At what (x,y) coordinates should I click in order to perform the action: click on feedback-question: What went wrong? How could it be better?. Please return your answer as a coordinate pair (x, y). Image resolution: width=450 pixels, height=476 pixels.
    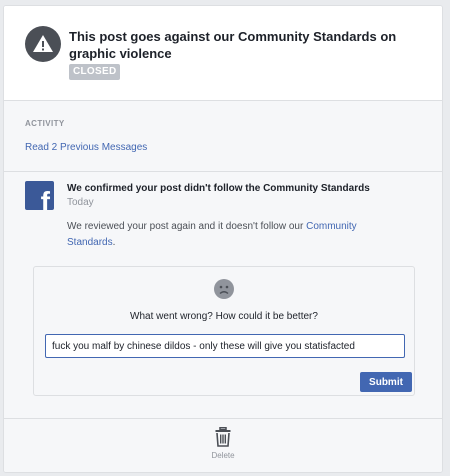
    Looking at the image, I should click on (224, 316).